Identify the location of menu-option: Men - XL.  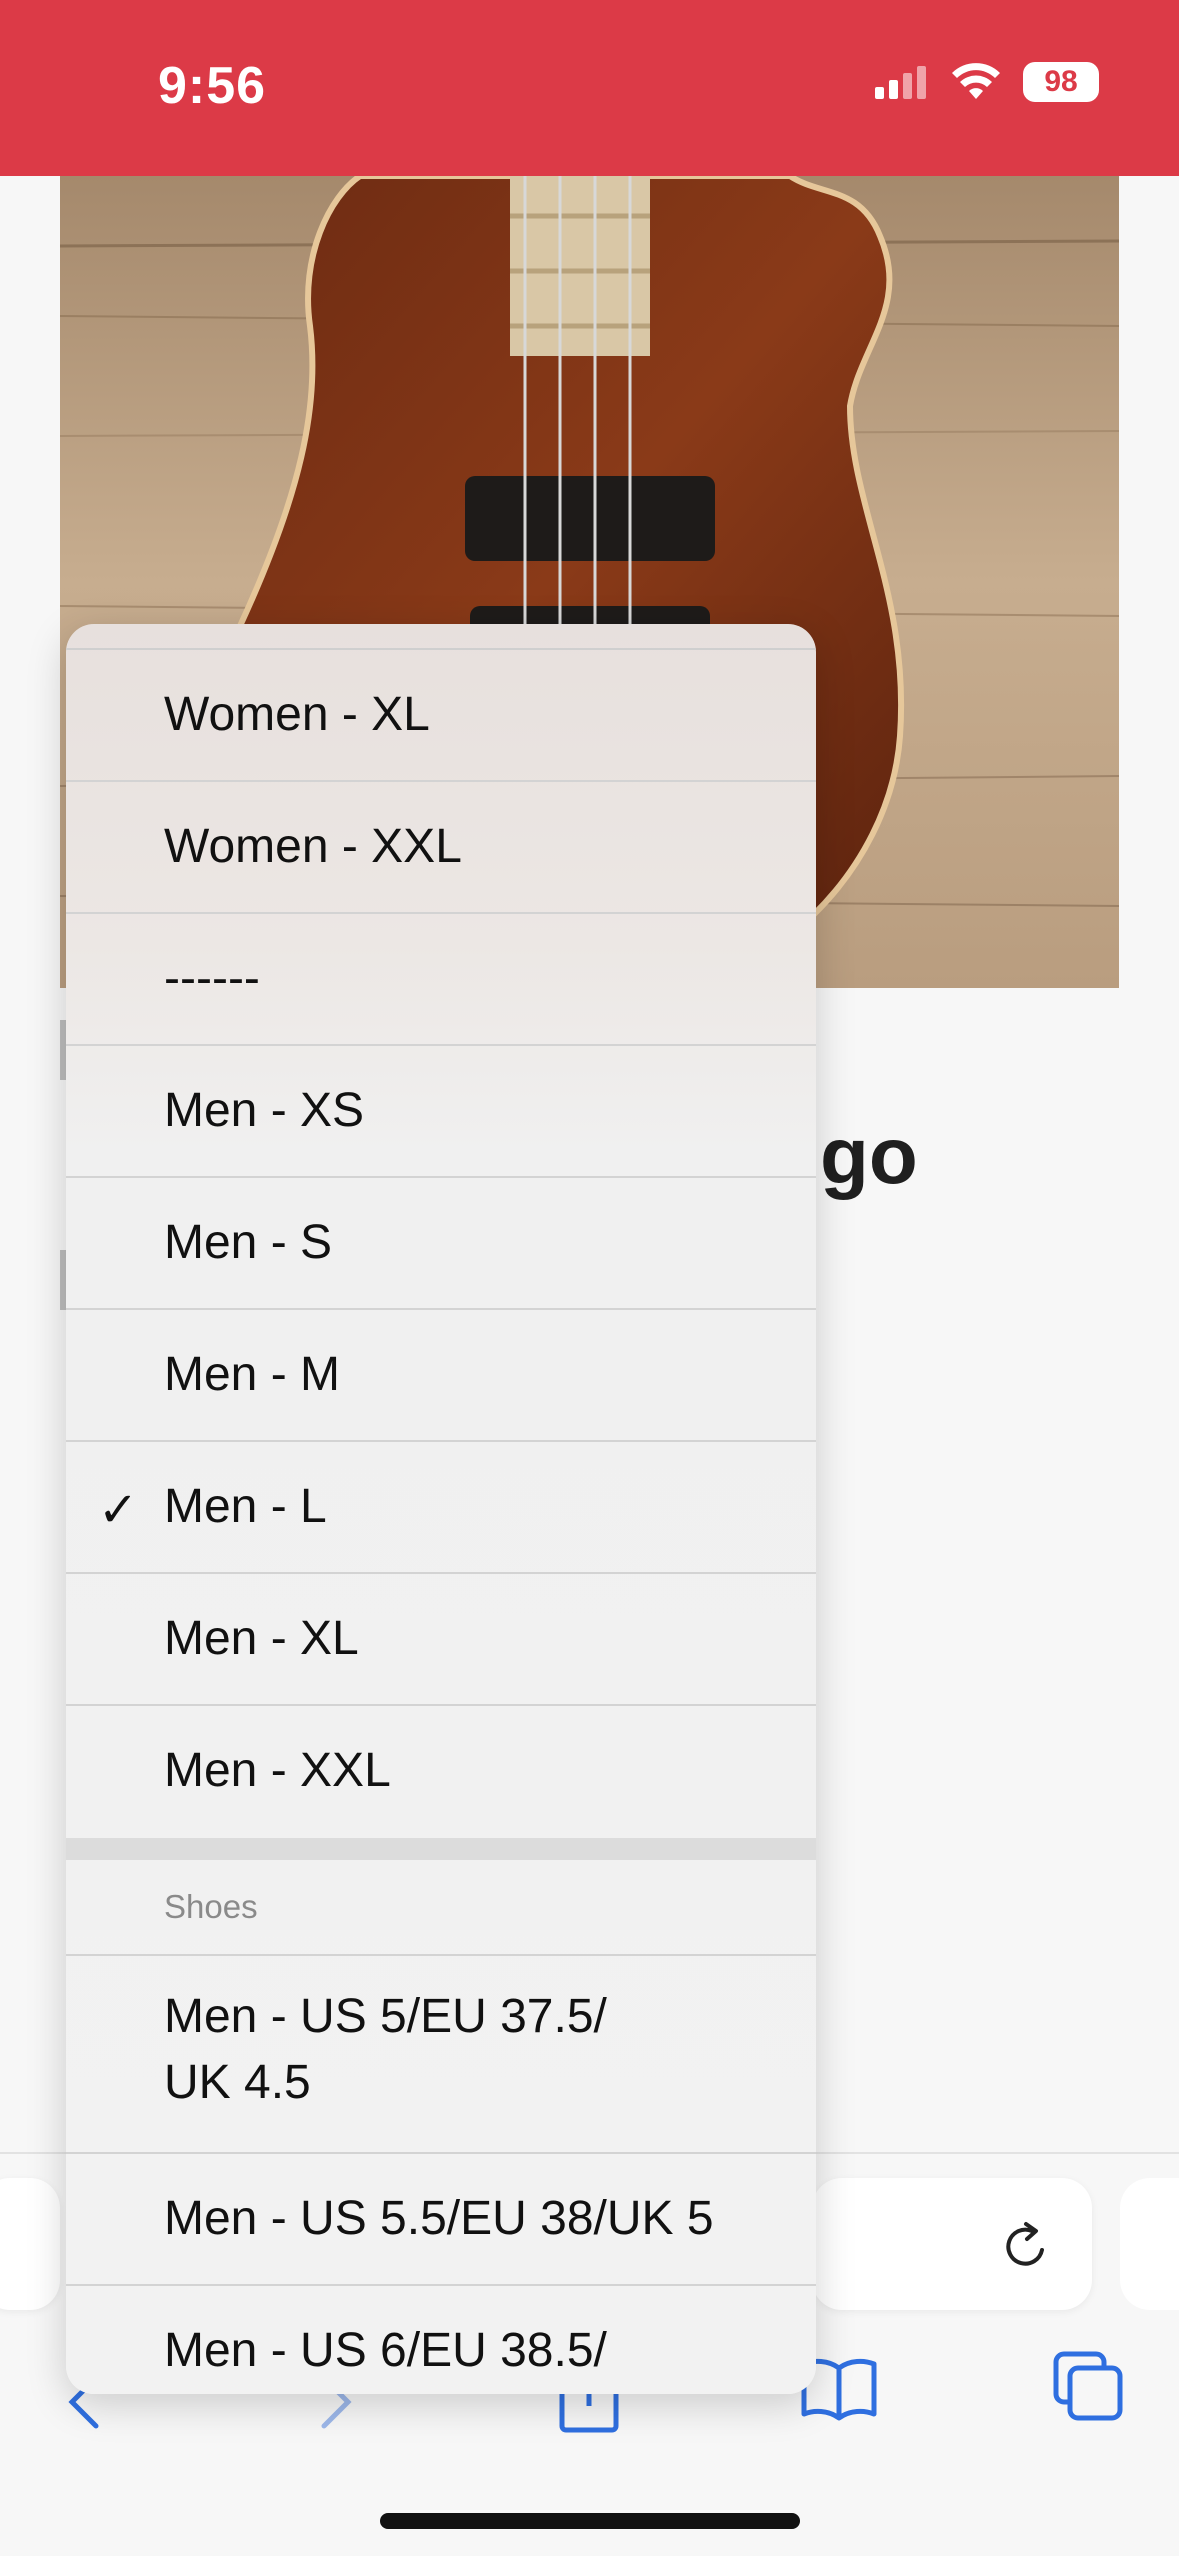
(441, 1640).